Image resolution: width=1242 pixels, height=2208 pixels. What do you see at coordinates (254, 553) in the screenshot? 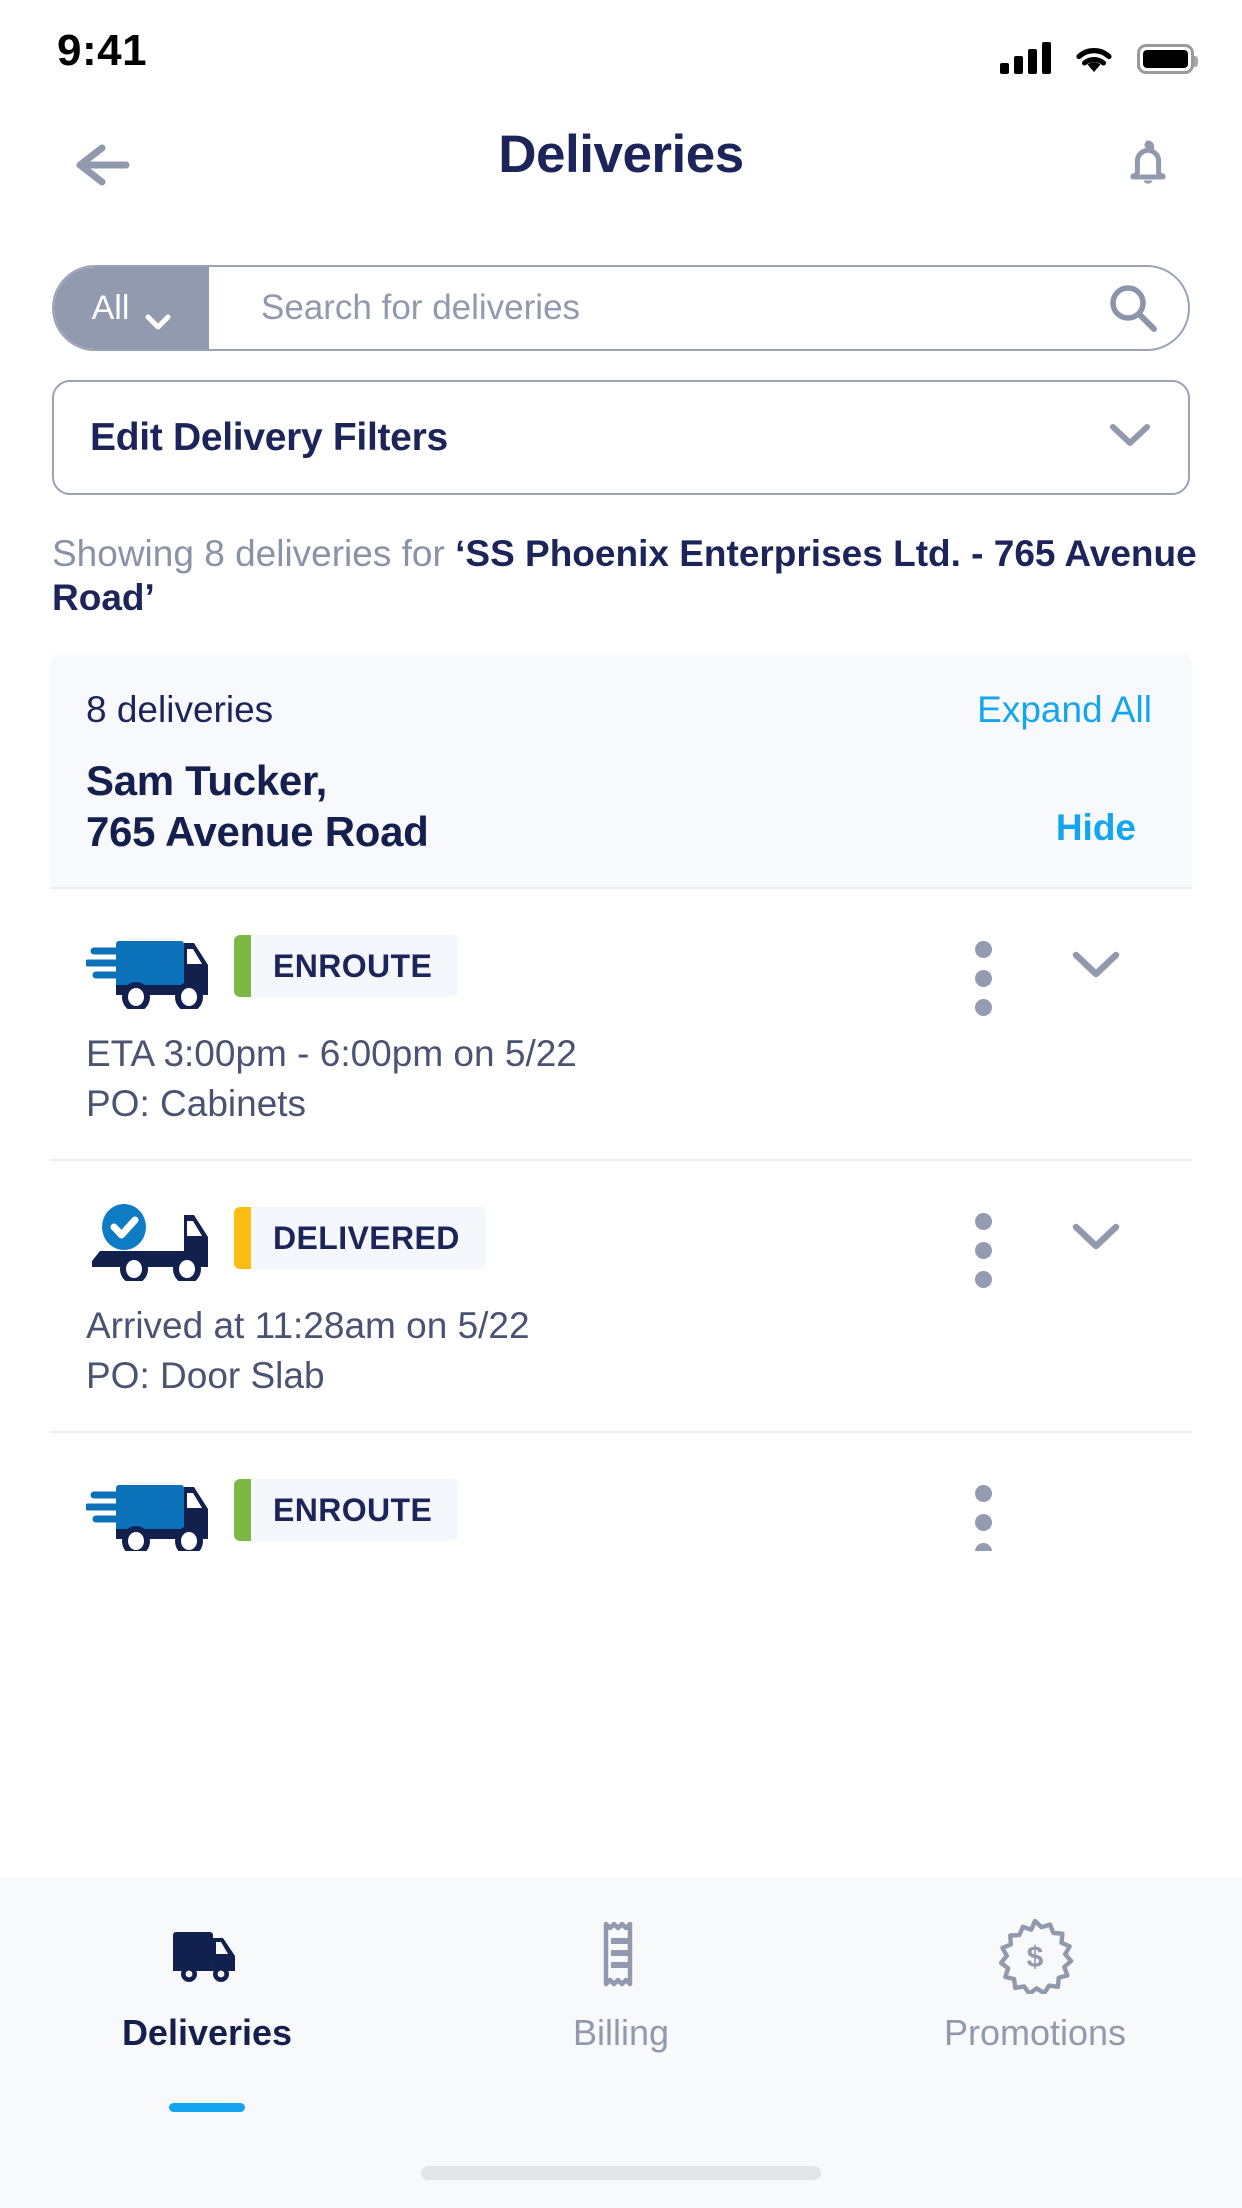
I see `showing-prefix: Showing 8 deliveries for` at bounding box center [254, 553].